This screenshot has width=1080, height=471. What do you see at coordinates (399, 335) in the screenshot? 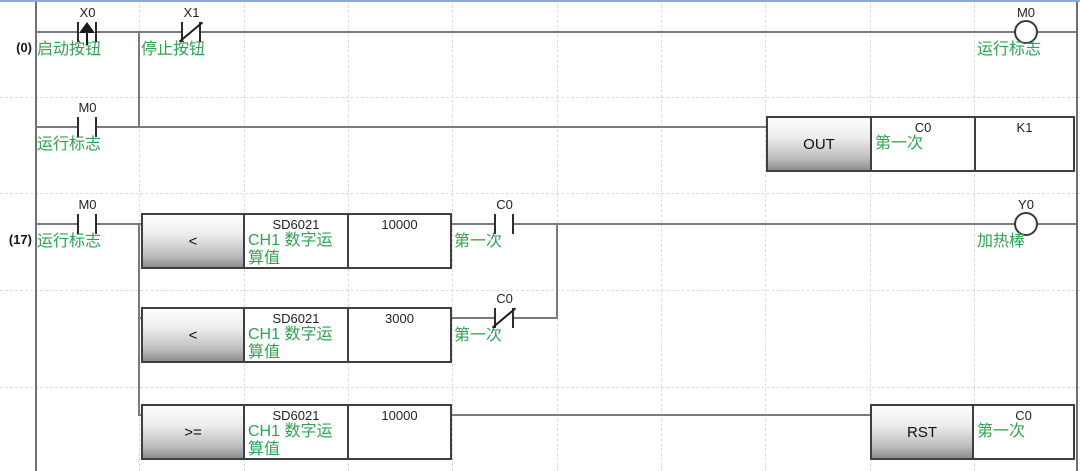
I see `compare-value-cell: 3000` at bounding box center [399, 335].